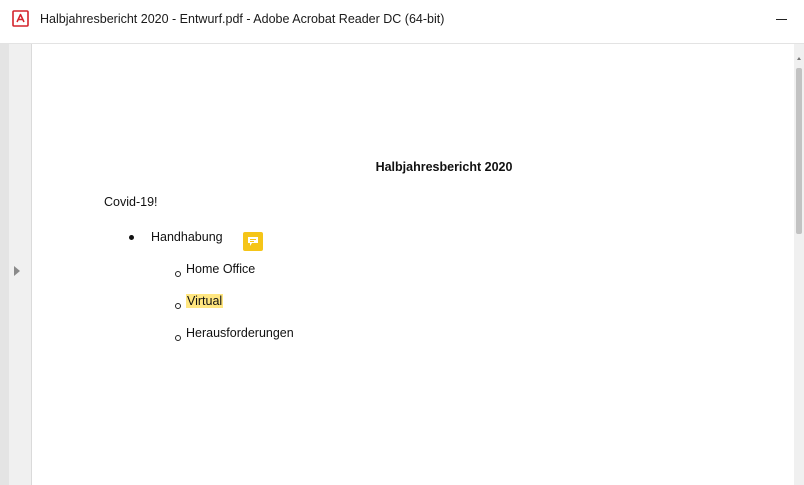 The height and width of the screenshot is (485, 804). What do you see at coordinates (799, 264) in the screenshot?
I see `vertical-scrollbar` at bounding box center [799, 264].